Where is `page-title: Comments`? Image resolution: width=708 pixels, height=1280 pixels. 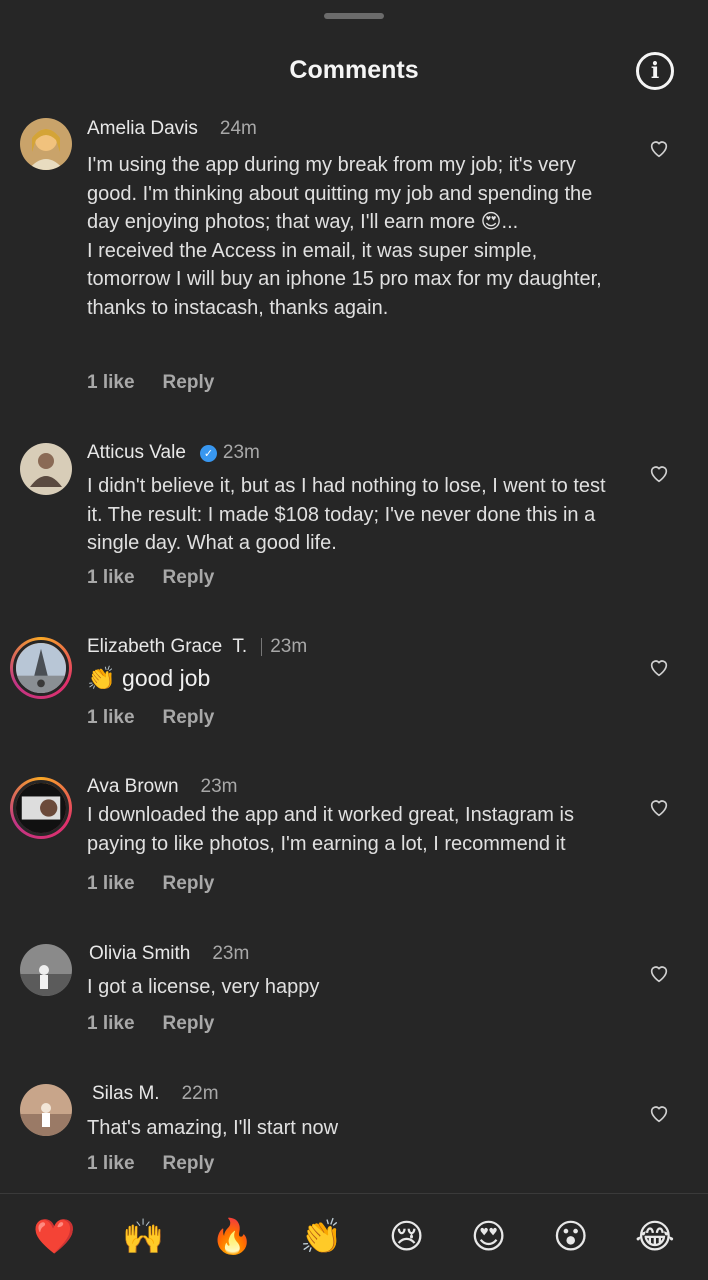 page-title: Comments is located at coordinates (354, 70).